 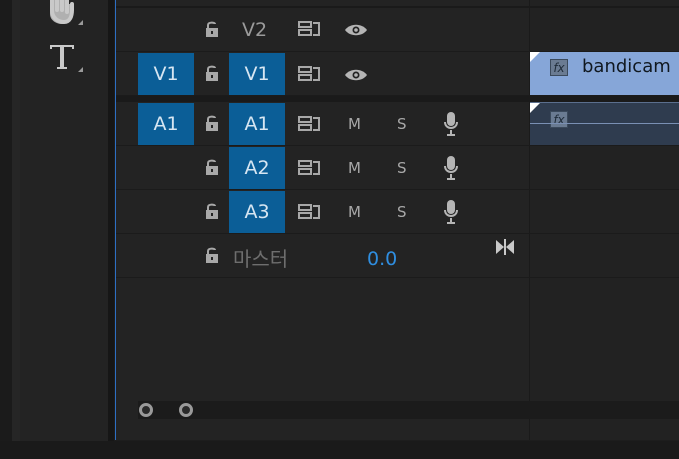 I want to click on source-patch-v1: V1, so click(x=166, y=74).